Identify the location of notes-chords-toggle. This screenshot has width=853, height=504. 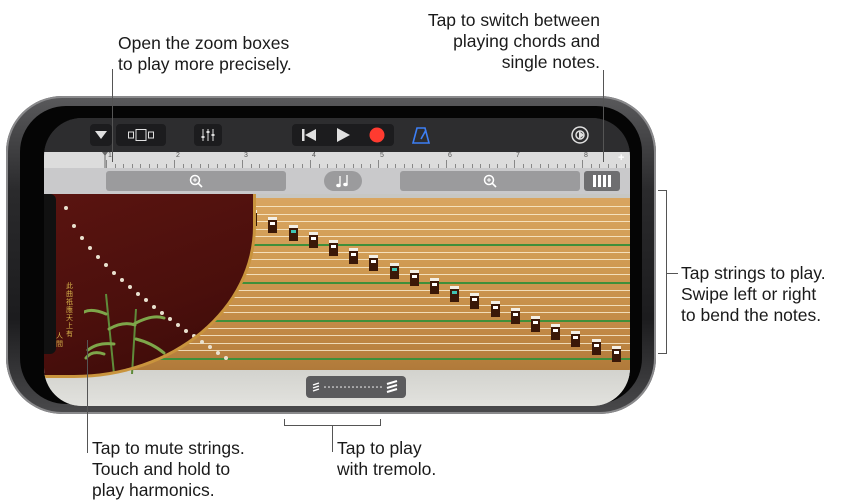
(343, 181).